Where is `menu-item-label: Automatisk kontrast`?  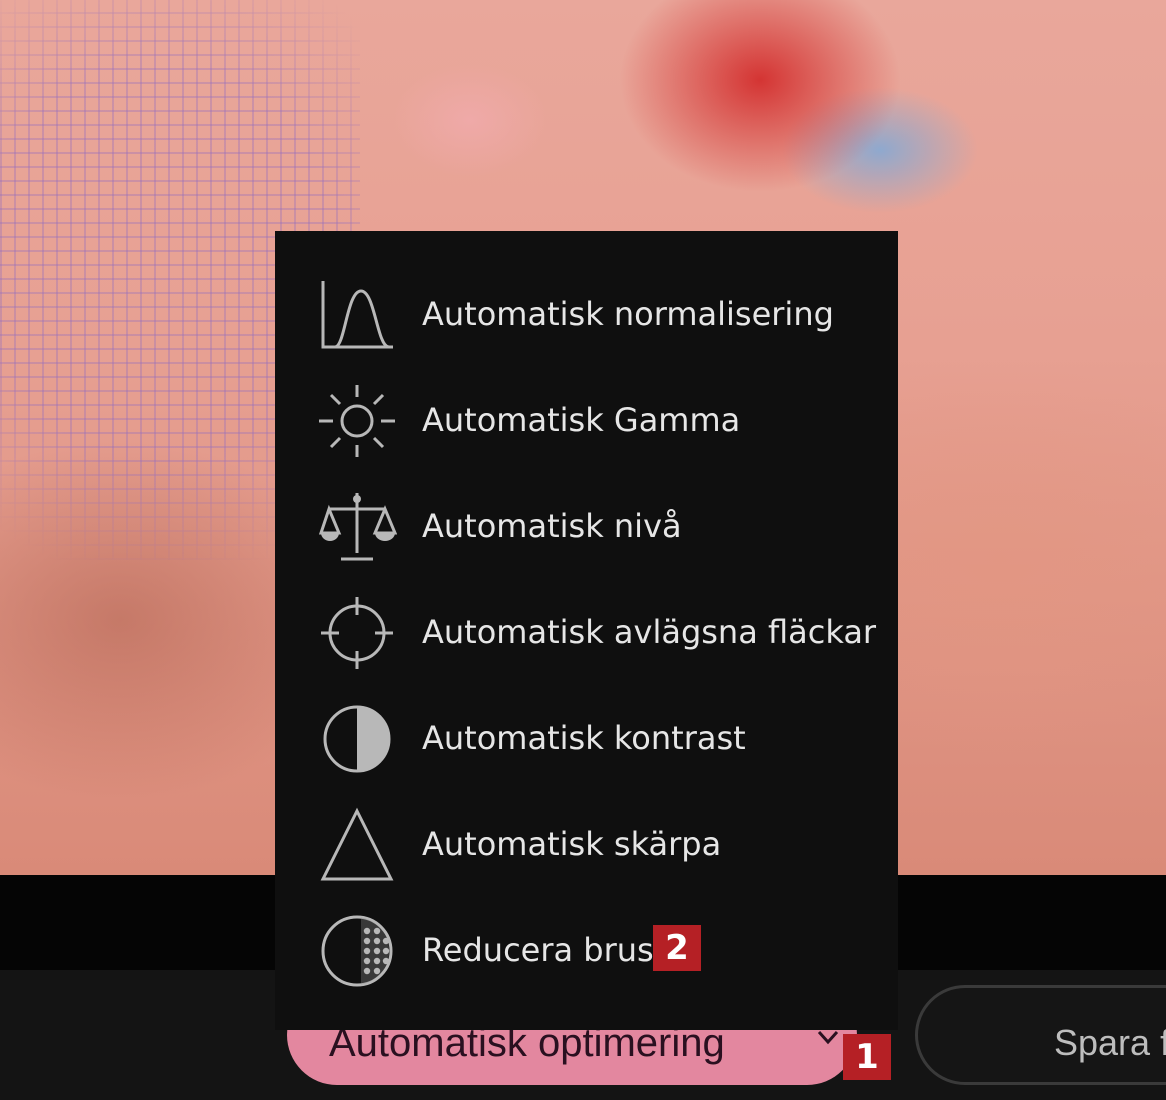
menu-item-label: Automatisk kontrast is located at coordinates (584, 738).